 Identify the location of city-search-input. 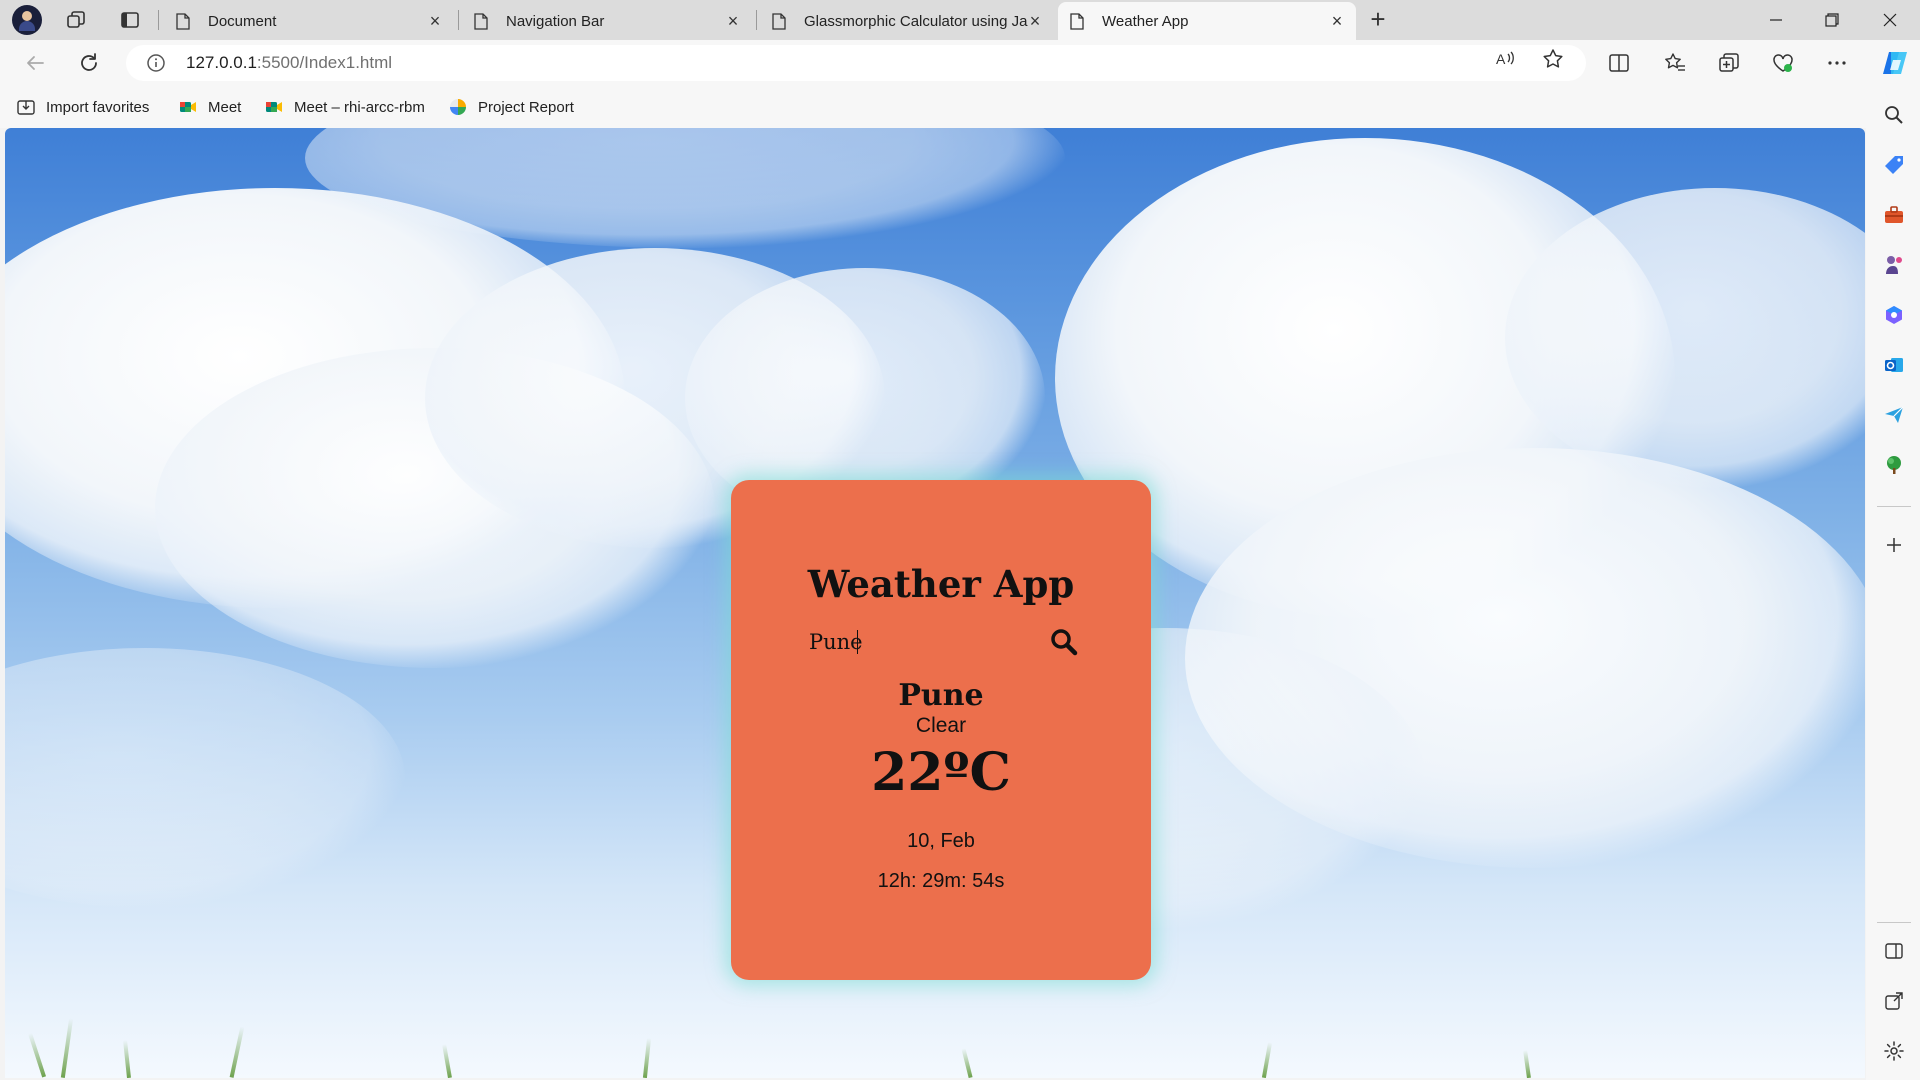
(924, 642).